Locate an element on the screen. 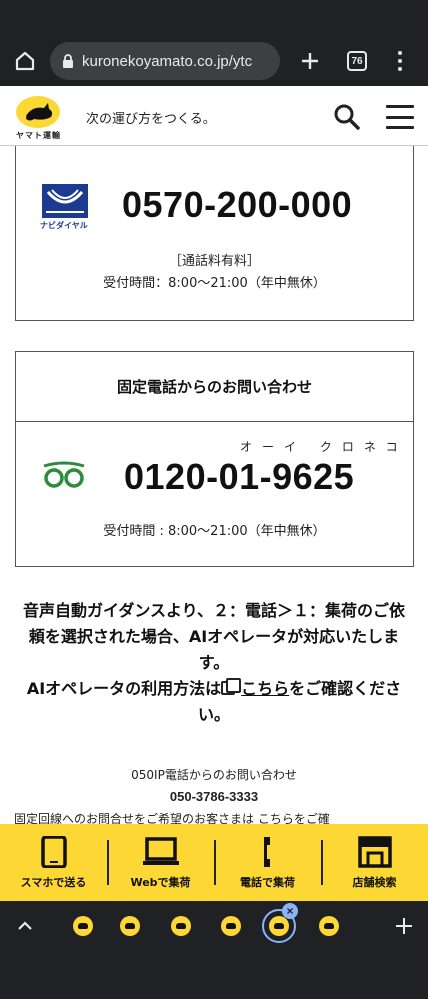 Image resolution: width=428 pixels, height=999 pixels. bottom-navigation: スマホで送る Webで集荷 電話で集荷 店舗検索 is located at coordinates (214, 862).